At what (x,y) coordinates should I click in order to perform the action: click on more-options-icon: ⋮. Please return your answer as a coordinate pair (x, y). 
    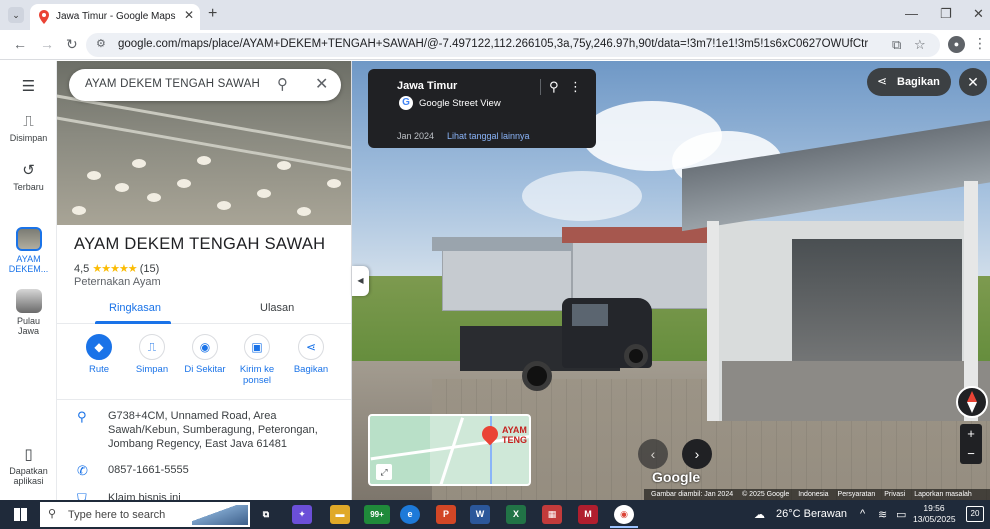
    Looking at the image, I should click on (575, 87).